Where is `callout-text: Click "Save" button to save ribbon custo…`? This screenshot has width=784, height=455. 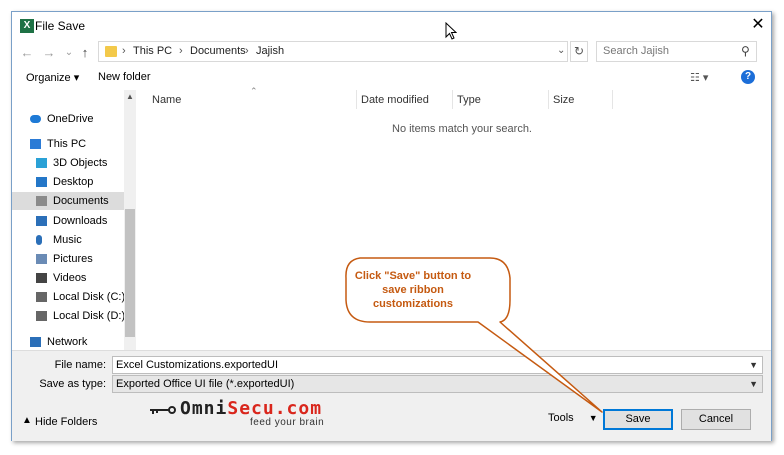 callout-text: Click "Save" button to save ribbon custo… is located at coordinates (413, 290).